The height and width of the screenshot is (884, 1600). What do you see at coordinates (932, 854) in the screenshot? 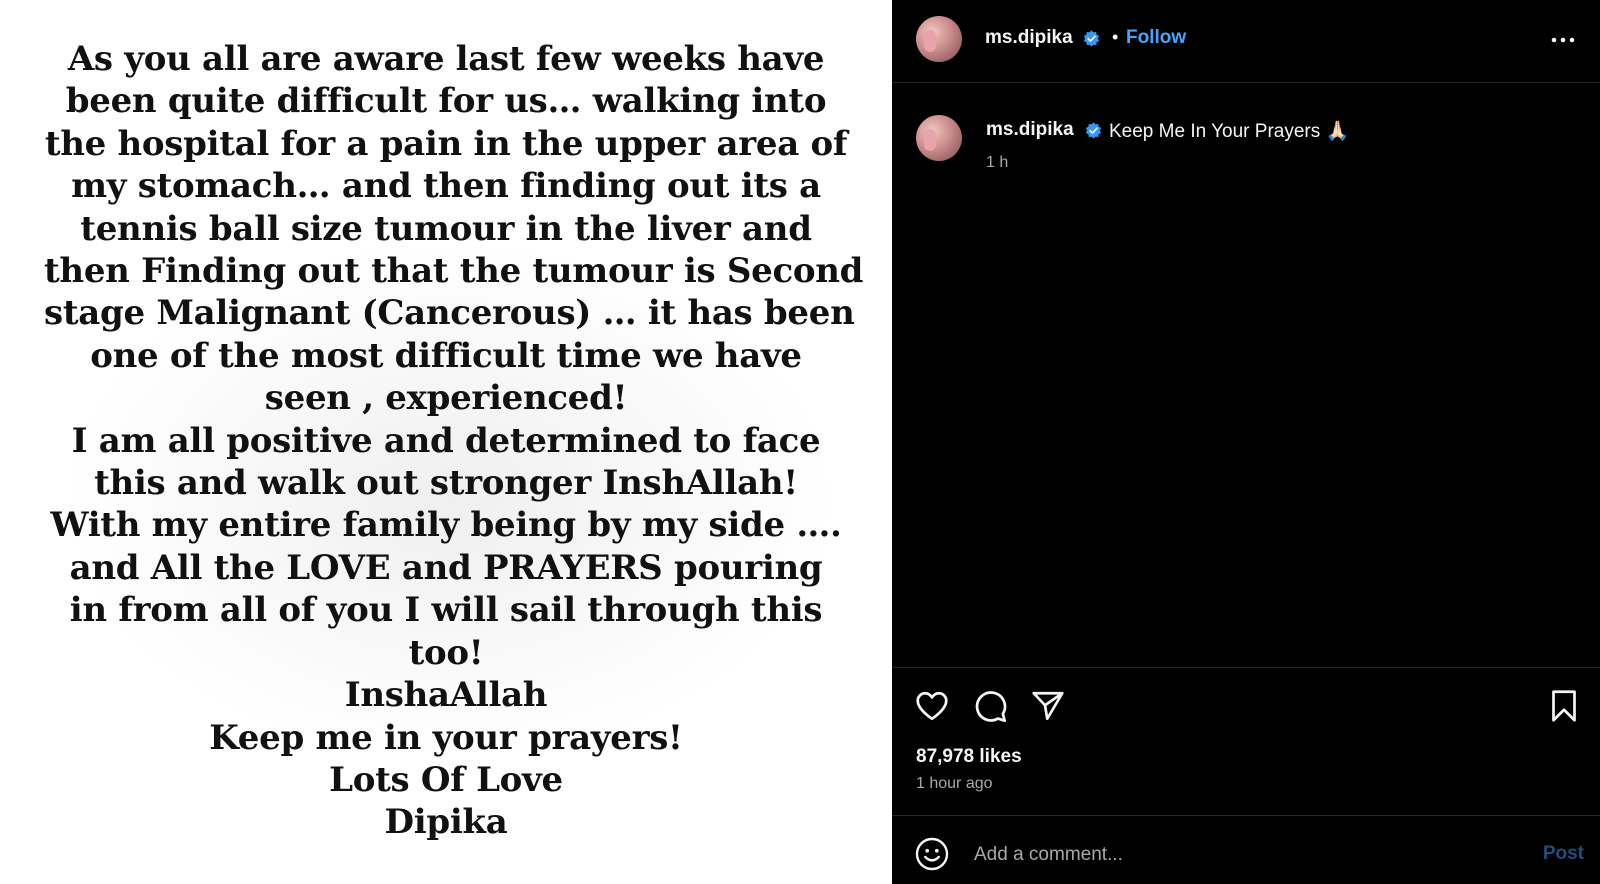
I see `emoji-smile-icon` at bounding box center [932, 854].